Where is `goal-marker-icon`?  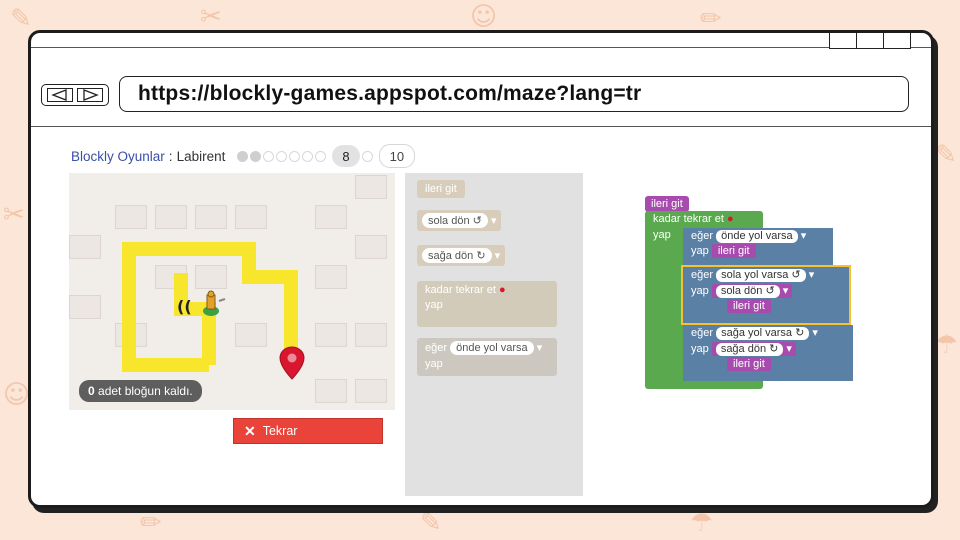
goal-marker-icon is located at coordinates (292, 363).